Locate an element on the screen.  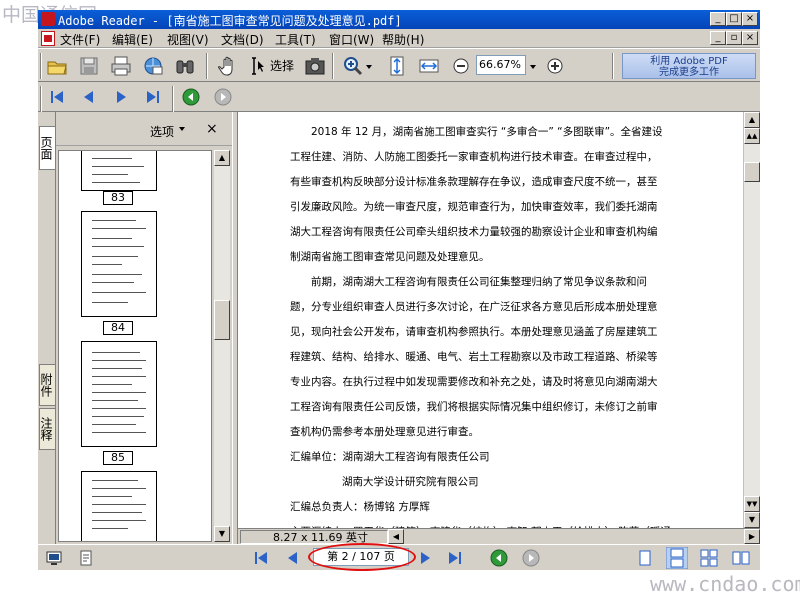
pdf-document-icon is located at coordinates (48, 38).